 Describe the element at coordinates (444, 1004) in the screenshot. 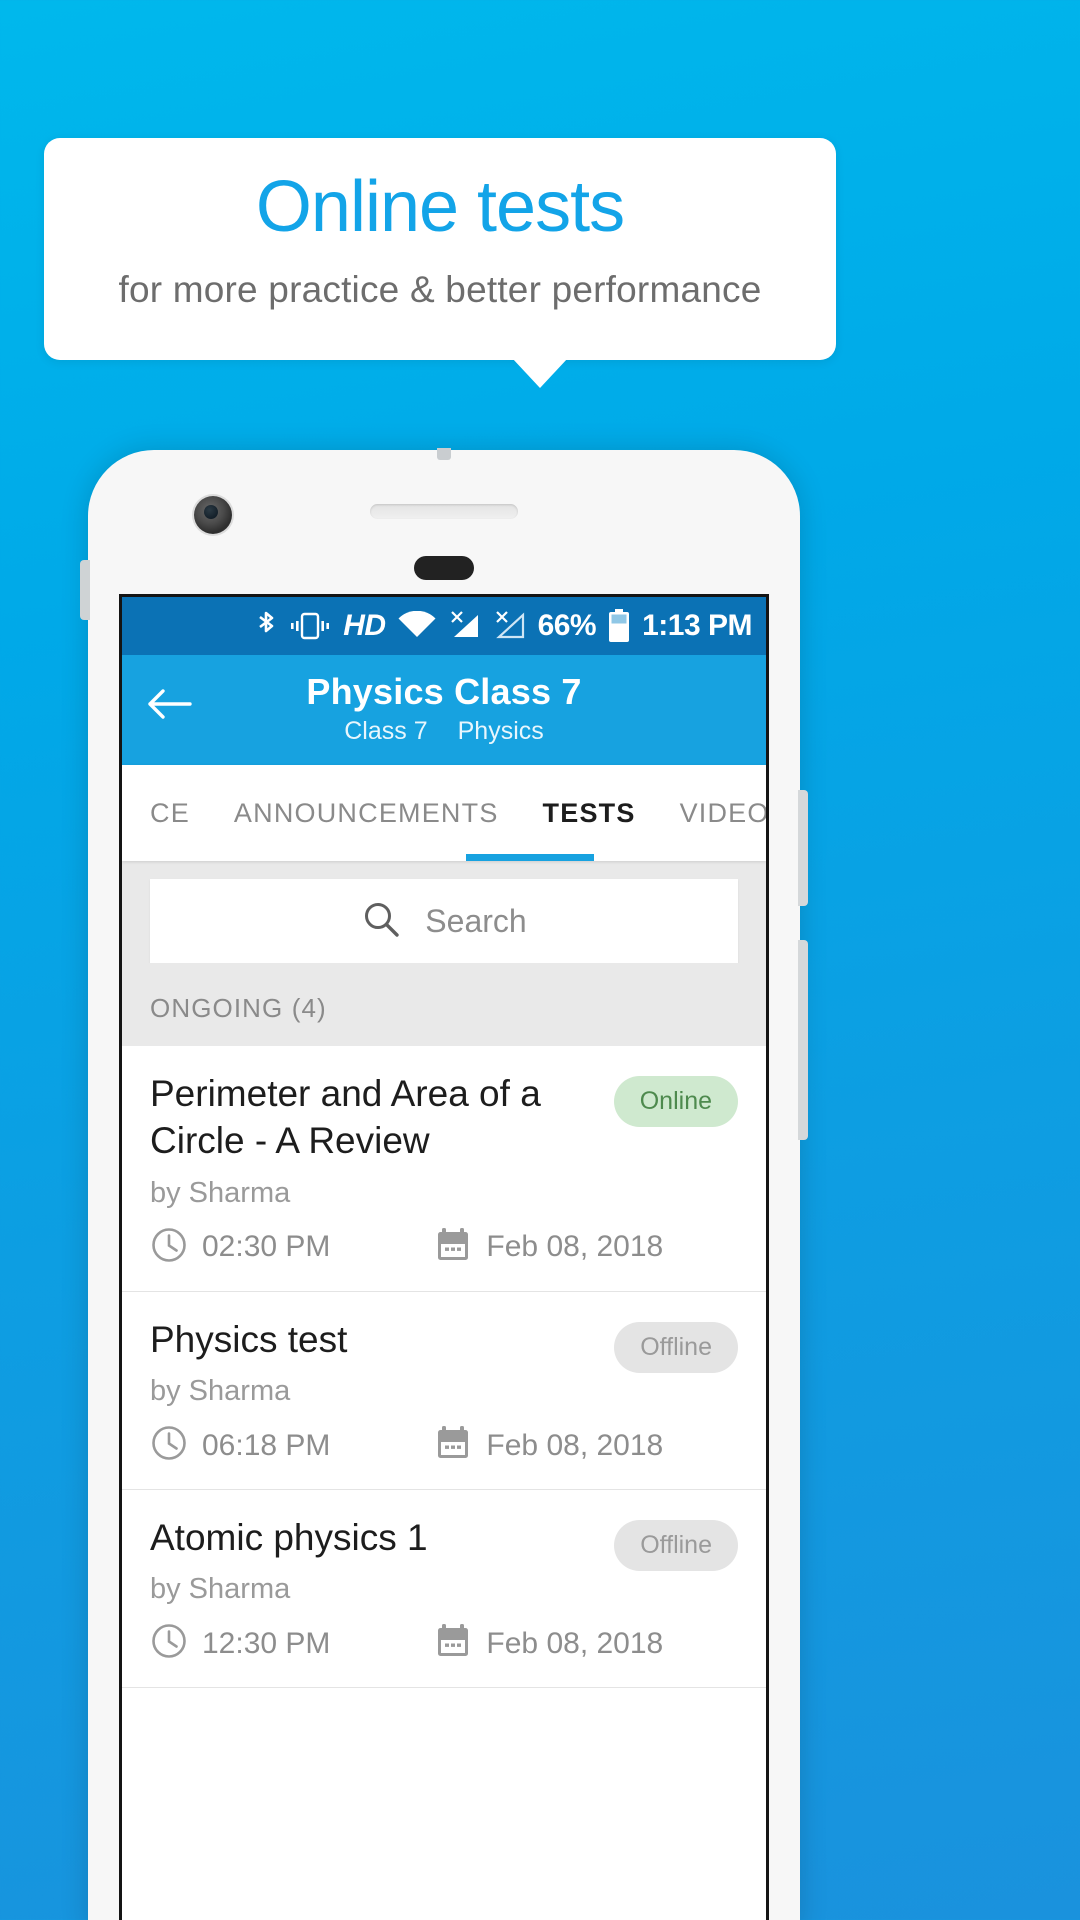

I see `section-header-ongoing: ONGOING (4)` at that location.